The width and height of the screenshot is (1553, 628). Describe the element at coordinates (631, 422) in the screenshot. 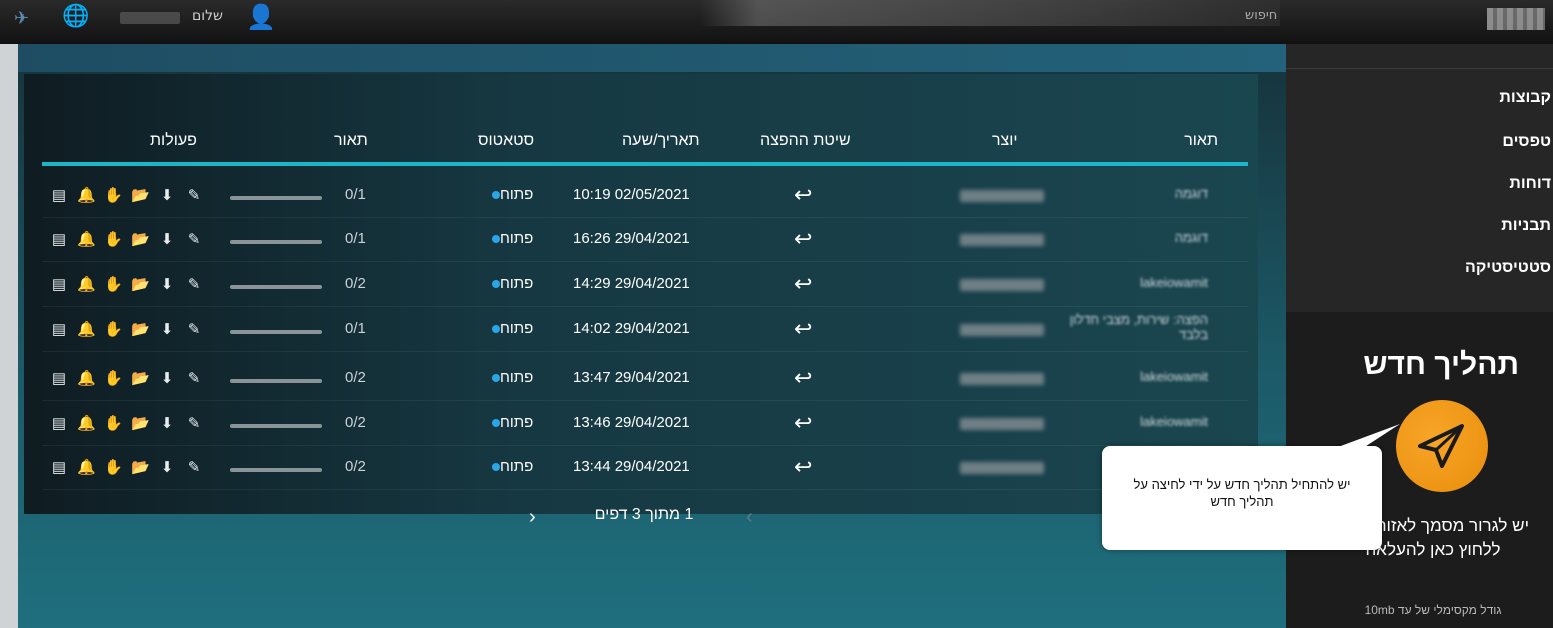

I see `row-datetime: 13:46 29/04/2021` at that location.